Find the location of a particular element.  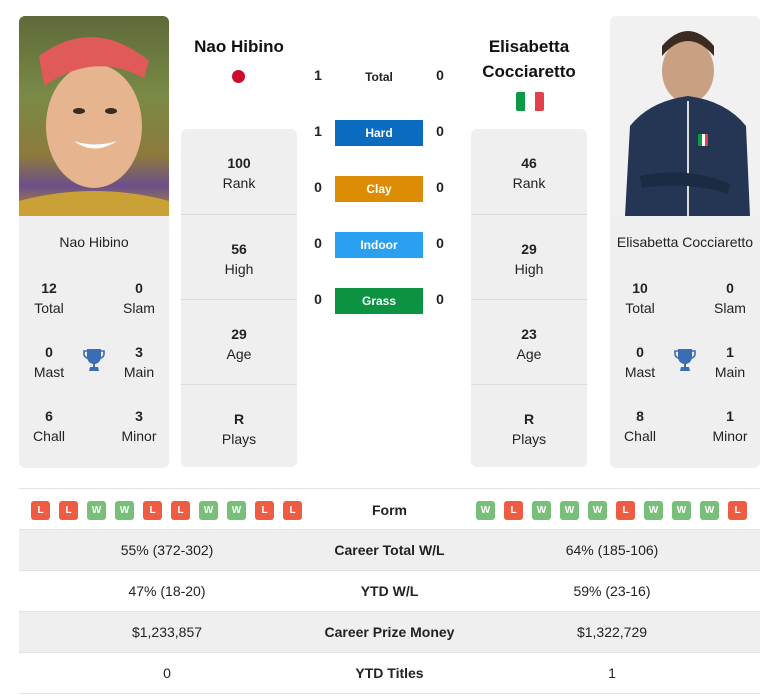

stats-column-left: 100 Rank 56 High 29 Age R Plays is located at coordinates (239, 298).